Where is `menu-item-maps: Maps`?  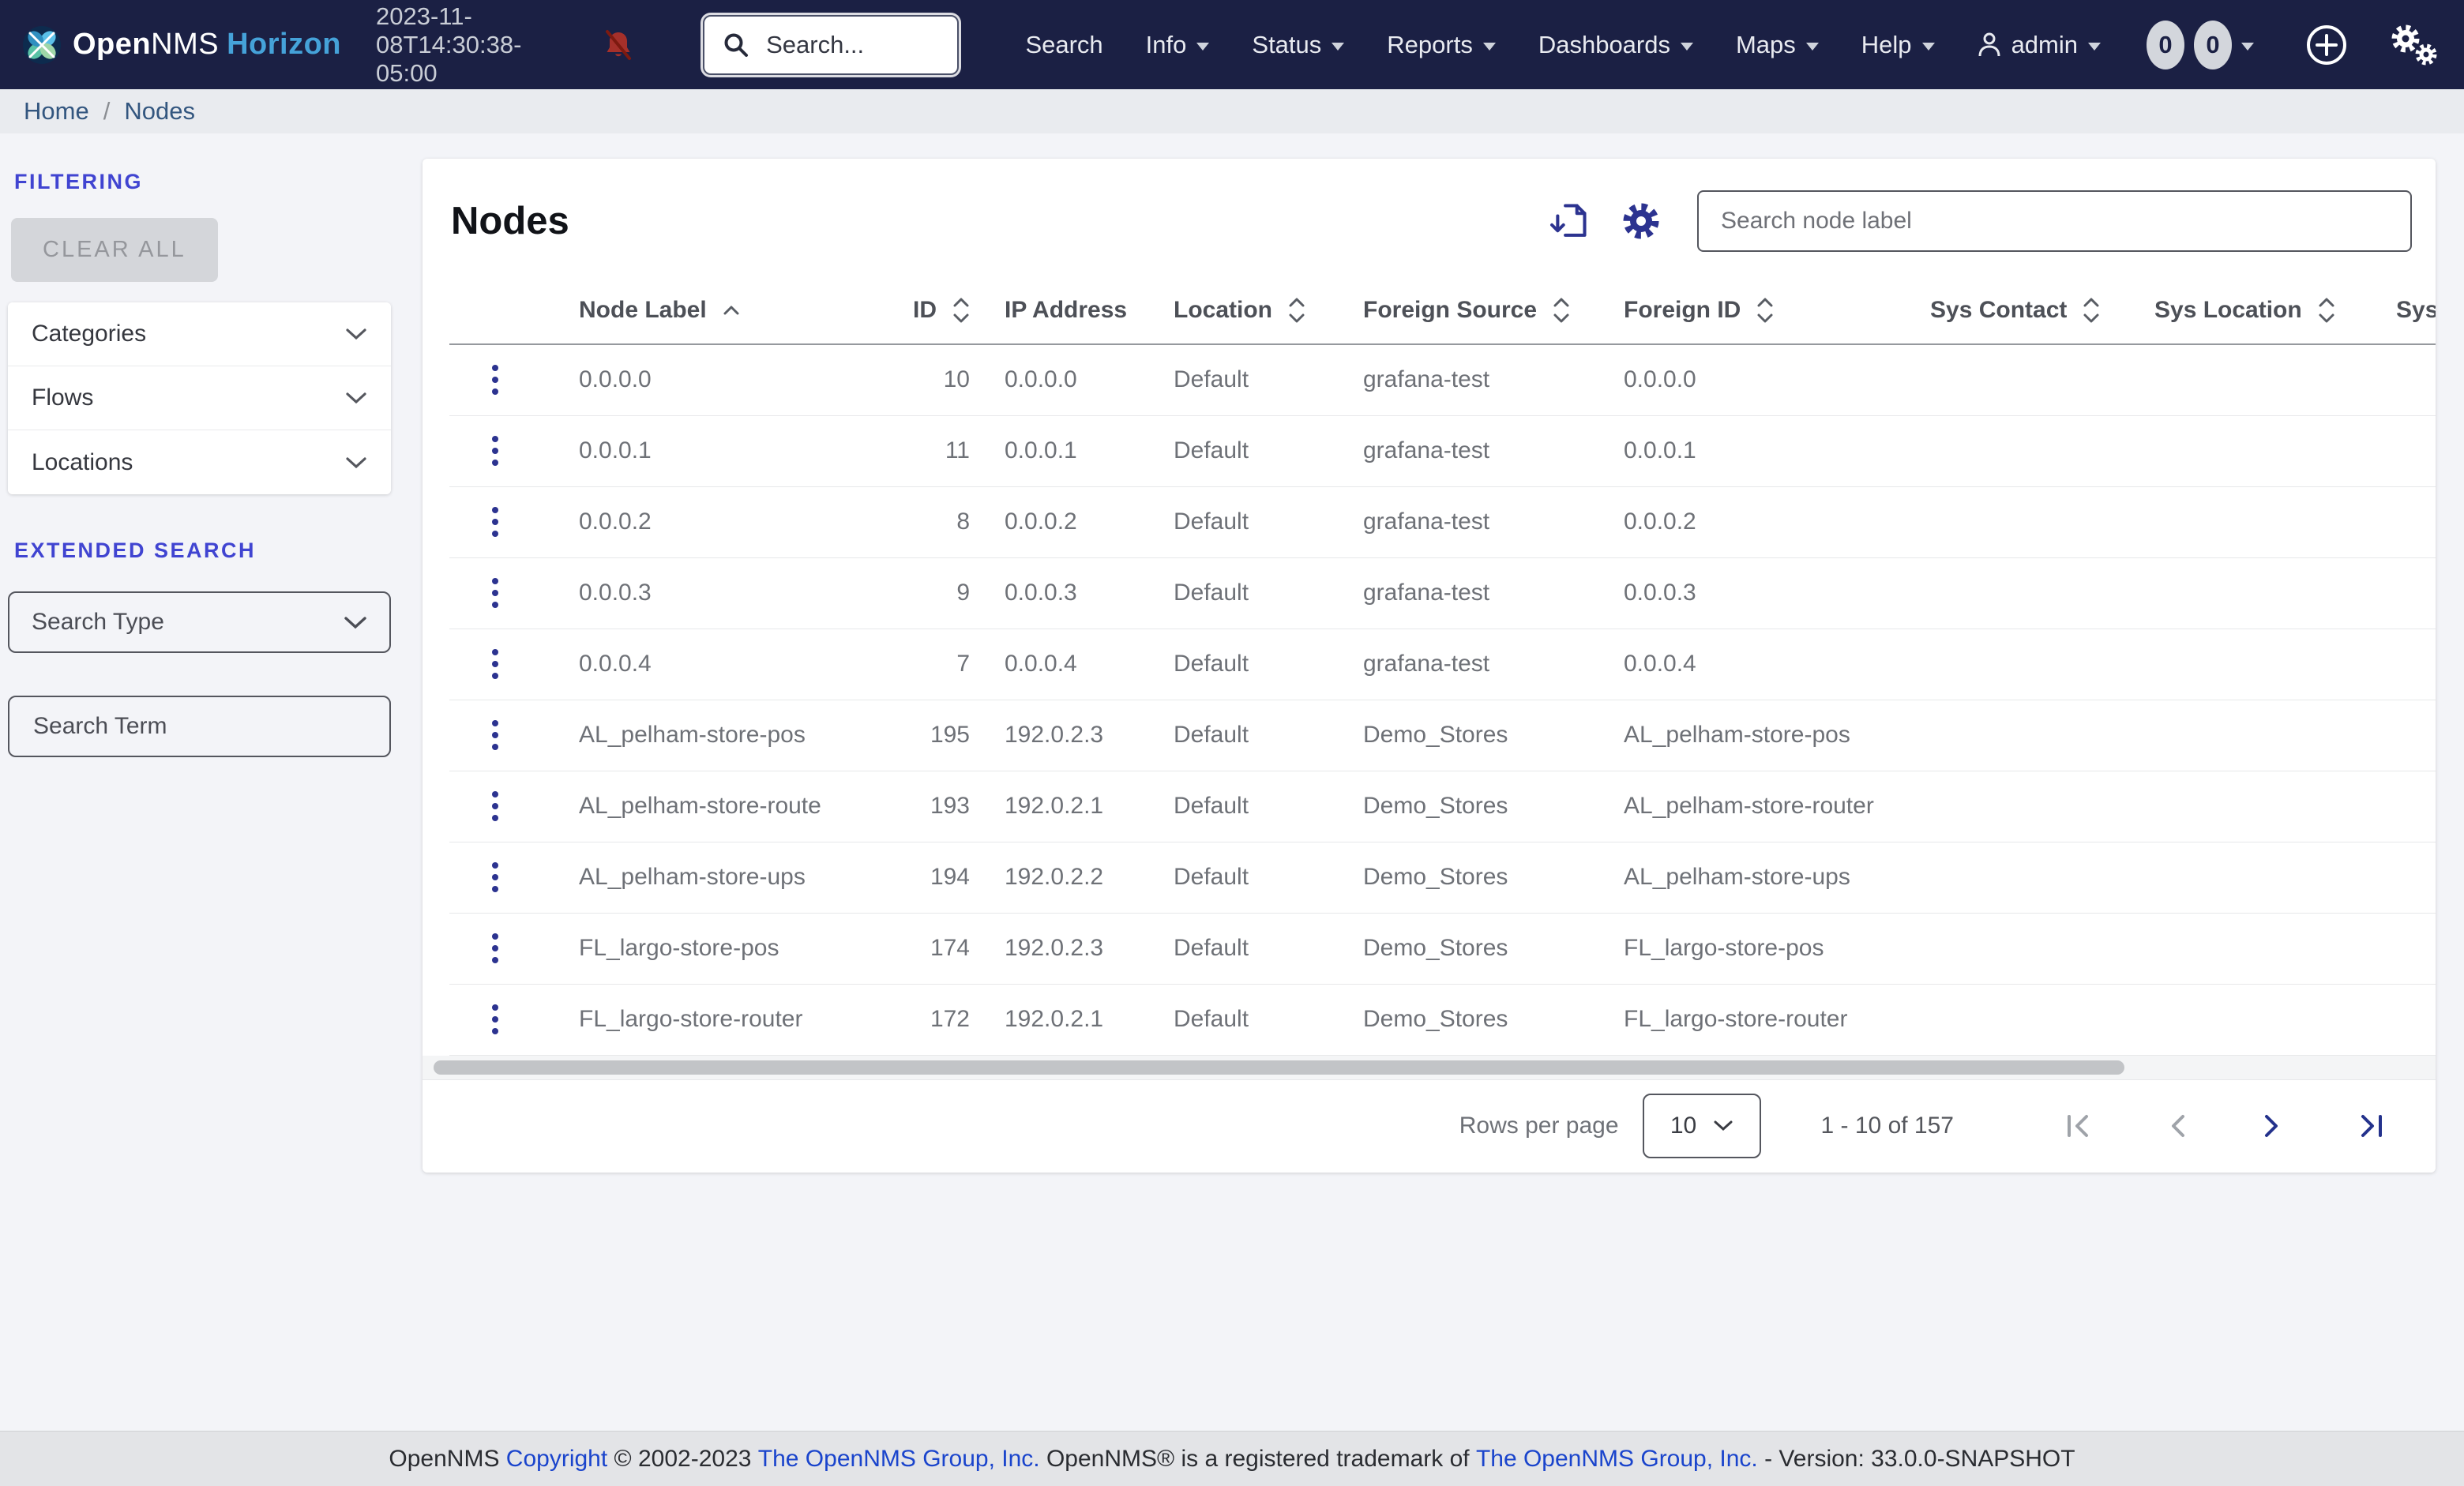
menu-item-maps: Maps is located at coordinates (1777, 45).